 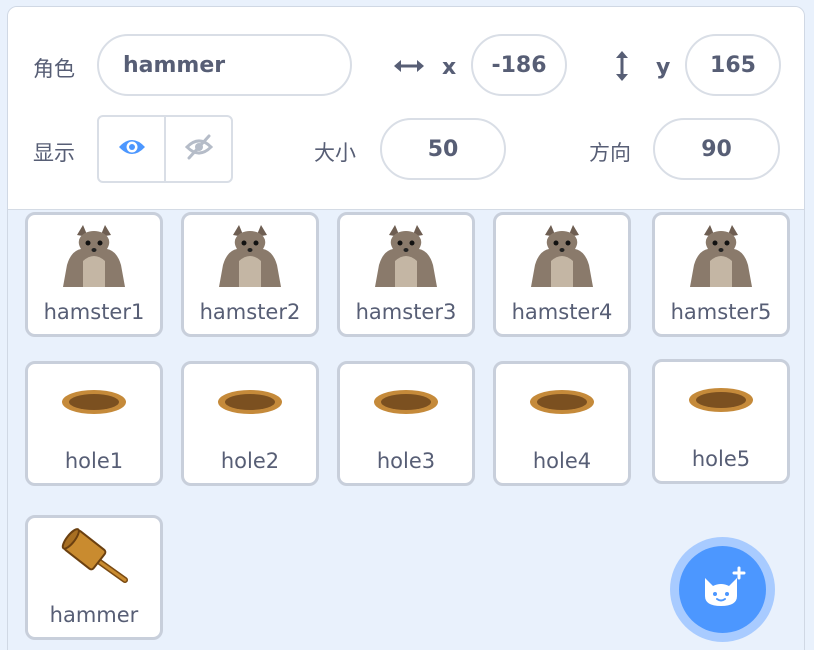 I want to click on sprite-name: hamster2, so click(x=250, y=312).